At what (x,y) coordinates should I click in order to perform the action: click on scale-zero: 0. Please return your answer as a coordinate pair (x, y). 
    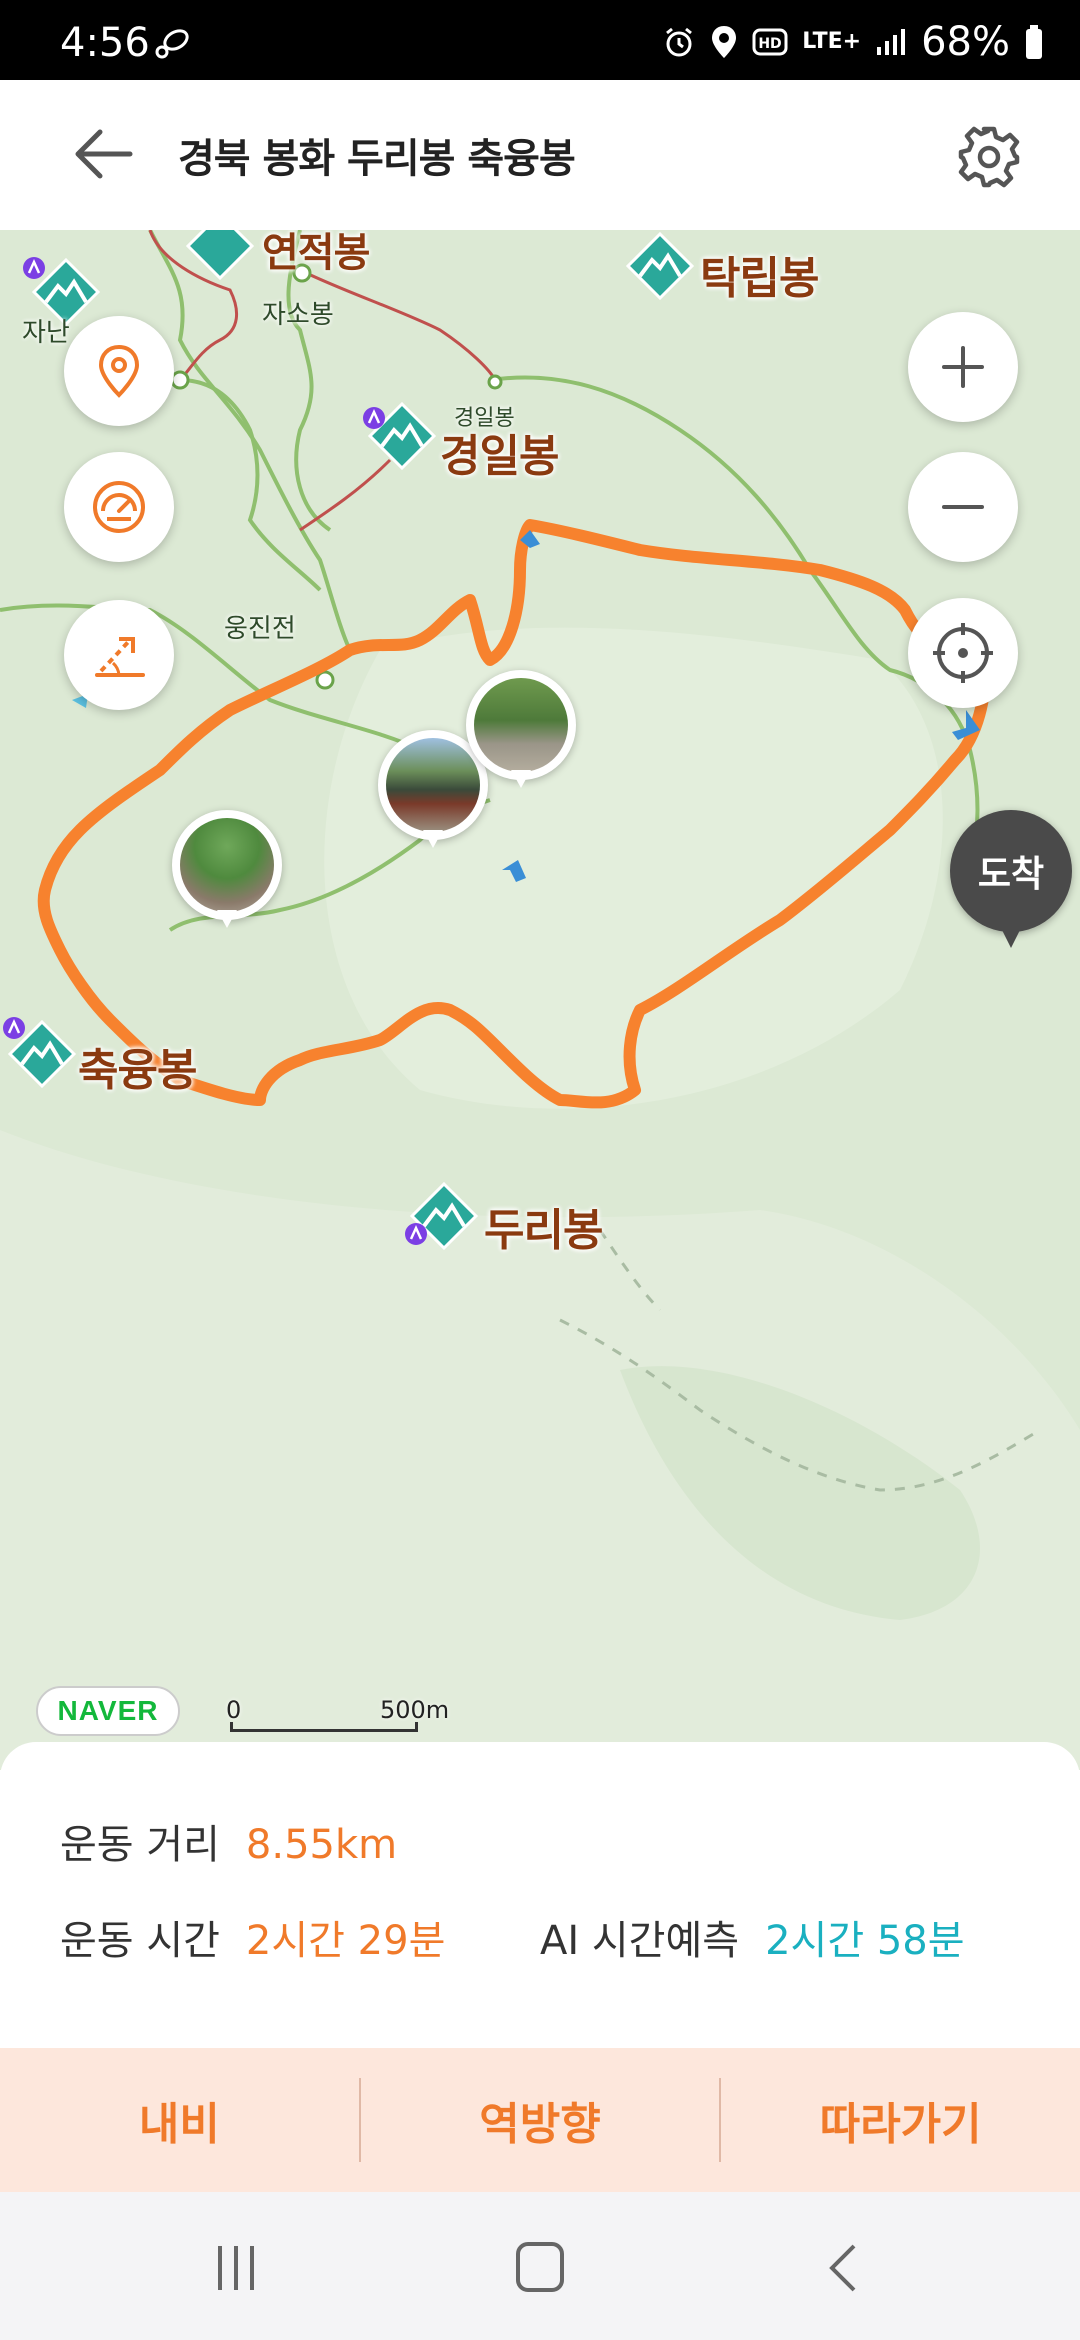
    Looking at the image, I should click on (234, 1710).